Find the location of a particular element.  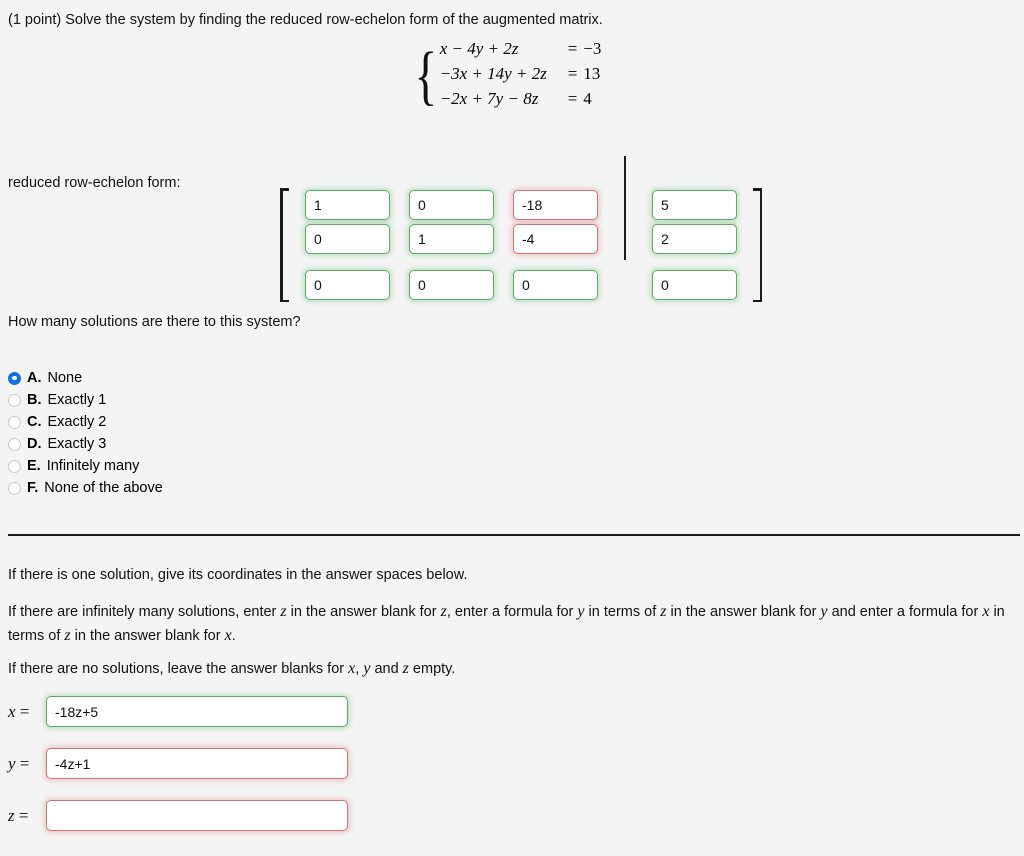

equation-rhs: 4 is located at coordinates (587, 98).